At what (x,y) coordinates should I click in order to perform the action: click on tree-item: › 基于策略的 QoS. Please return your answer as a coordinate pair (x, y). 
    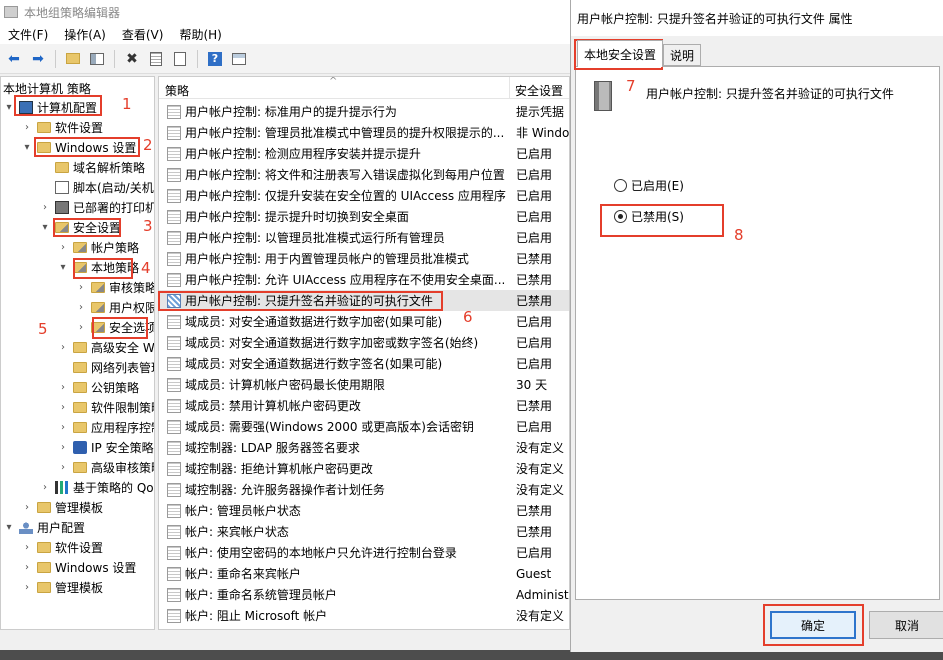
    Looking at the image, I should click on (96, 487).